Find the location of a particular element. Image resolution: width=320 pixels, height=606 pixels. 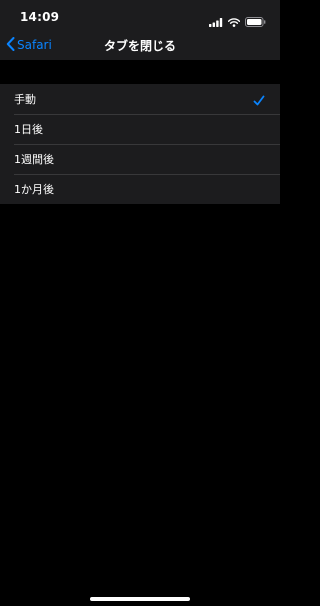

option-after-one-day: 1日後 is located at coordinates (140, 129).